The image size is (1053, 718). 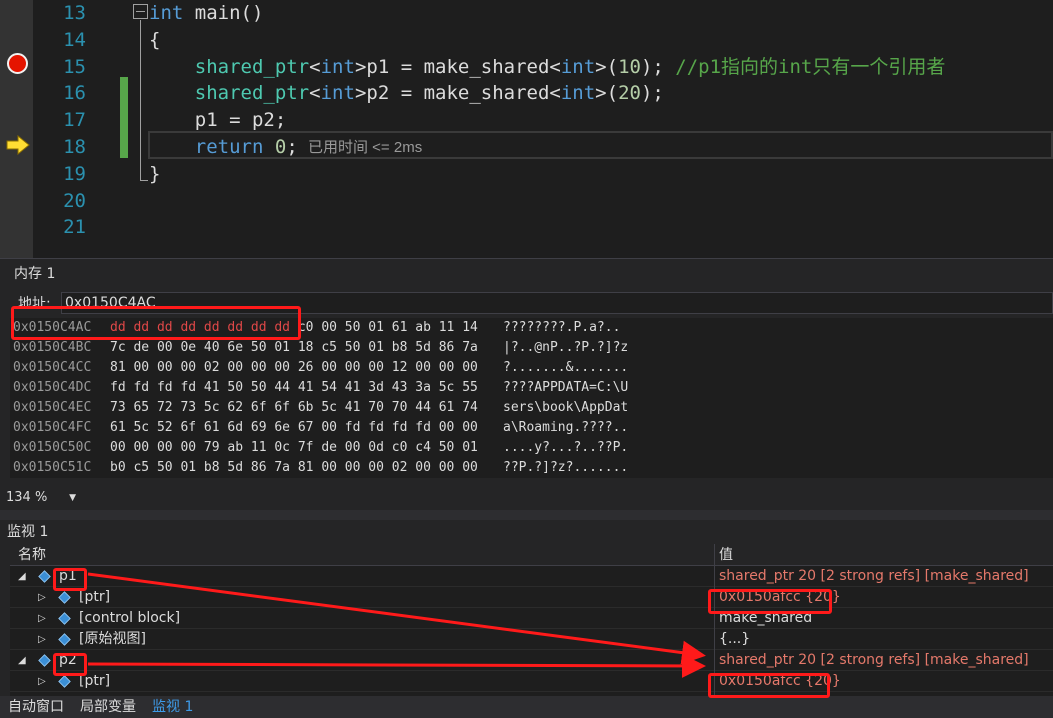 What do you see at coordinates (223, 13) in the screenshot?
I see `code-token: main()` at bounding box center [223, 13].